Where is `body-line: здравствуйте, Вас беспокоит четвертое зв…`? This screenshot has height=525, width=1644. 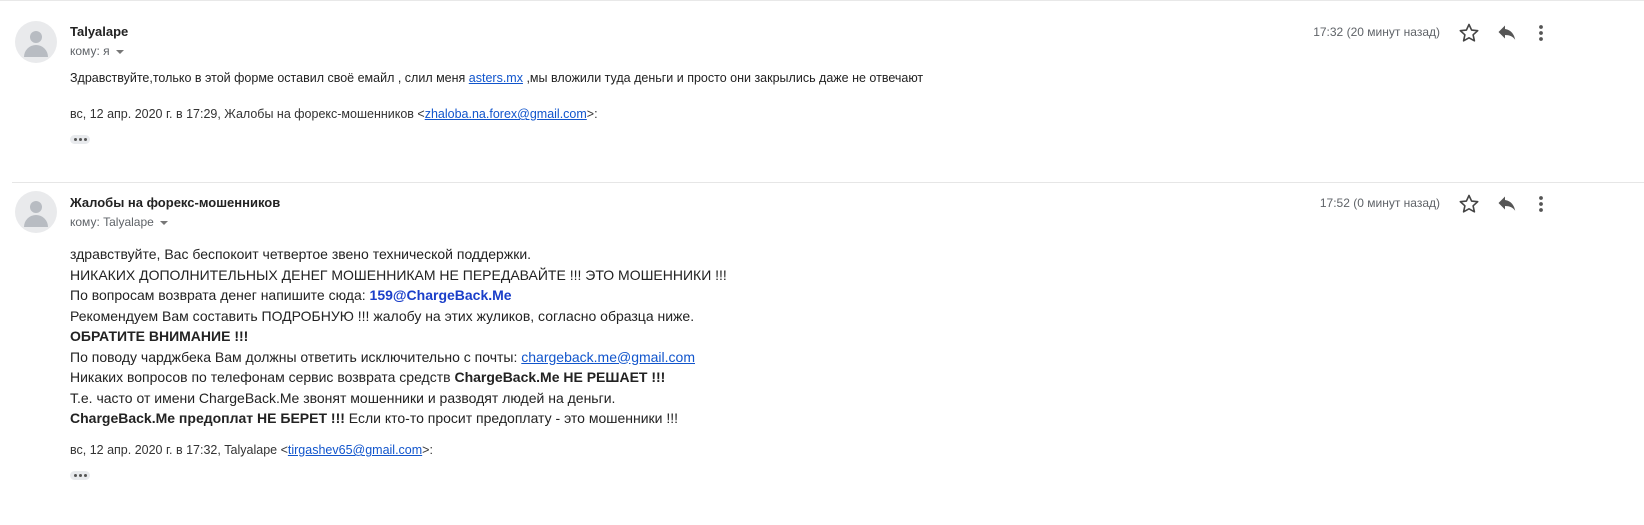 body-line: здравствуйте, Вас беспокоит четвертое зв… is located at coordinates (301, 254).